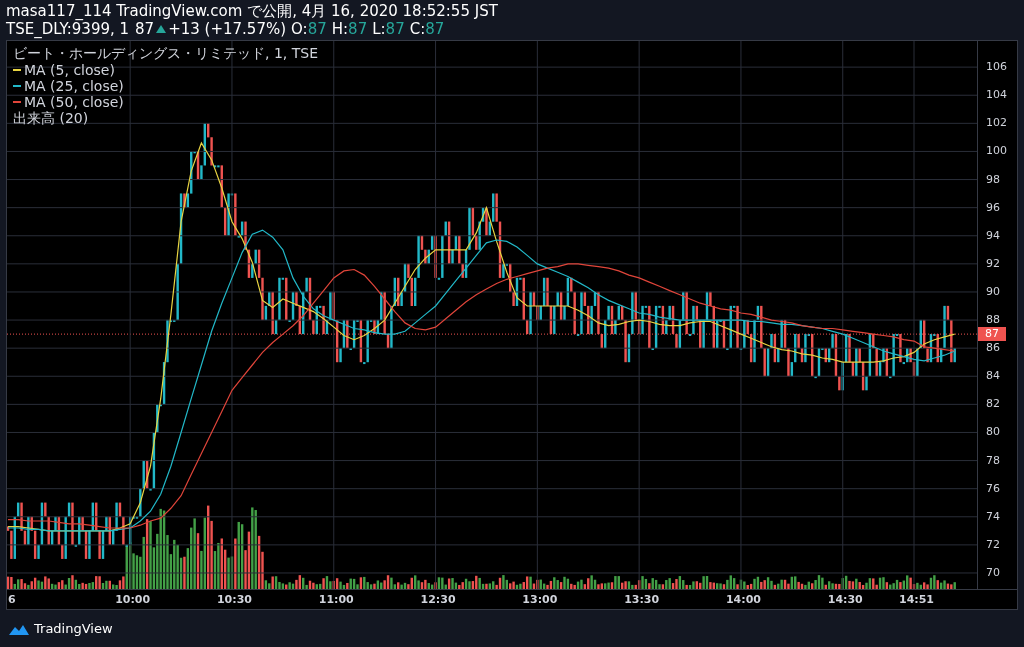 The width and height of the screenshot is (1024, 647). What do you see at coordinates (993, 320) in the screenshot?
I see `price-axis-label: 88` at bounding box center [993, 320].